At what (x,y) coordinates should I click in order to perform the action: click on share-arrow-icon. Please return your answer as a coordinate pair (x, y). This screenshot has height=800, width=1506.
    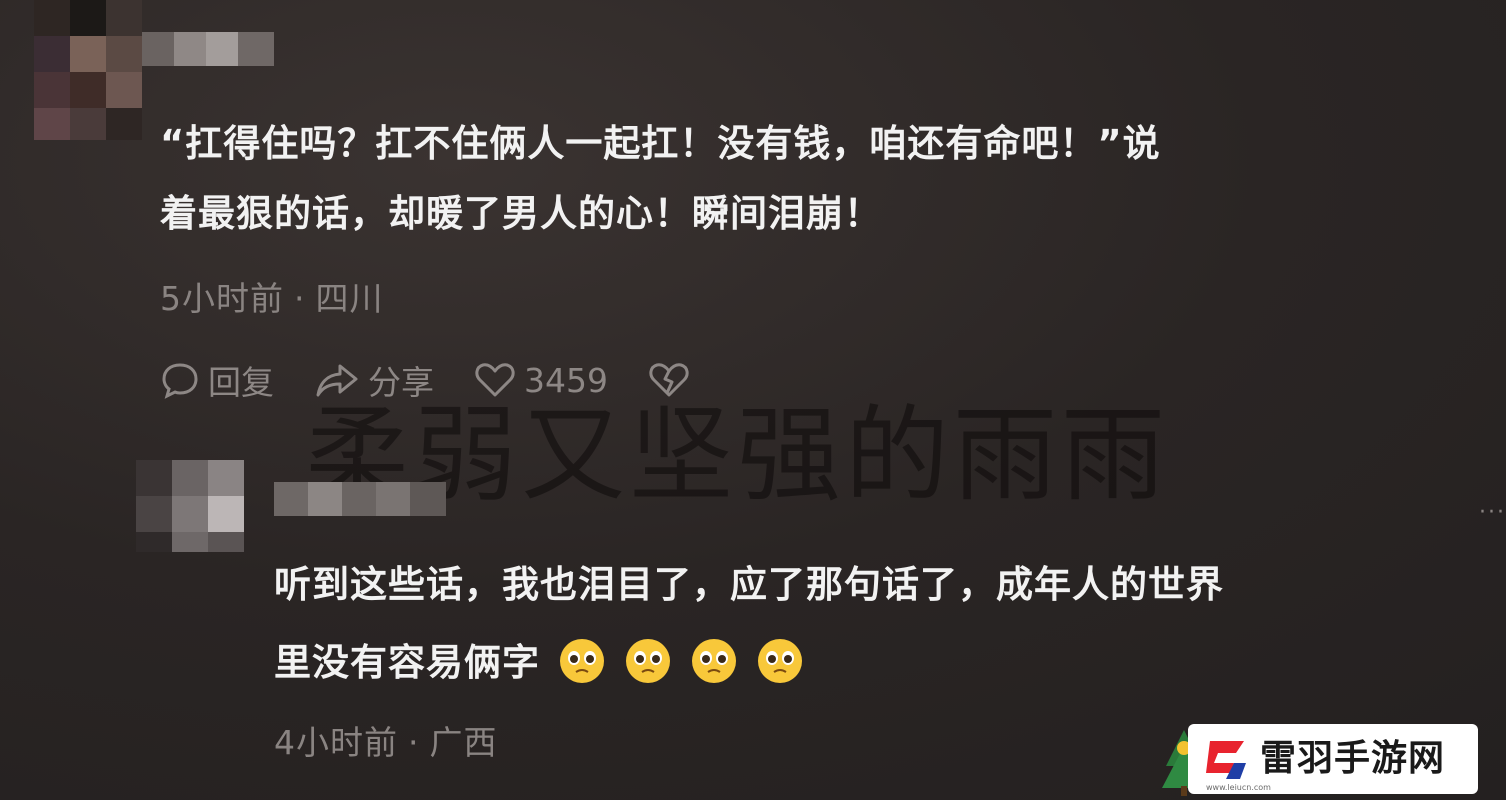
    Looking at the image, I should click on (337, 380).